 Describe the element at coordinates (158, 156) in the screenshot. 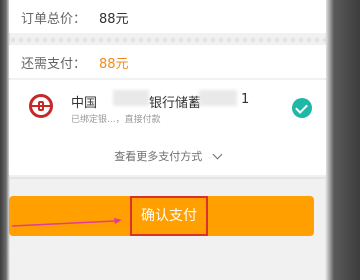

I see `more-payment-methods-label: 查看更多支付方式` at that location.